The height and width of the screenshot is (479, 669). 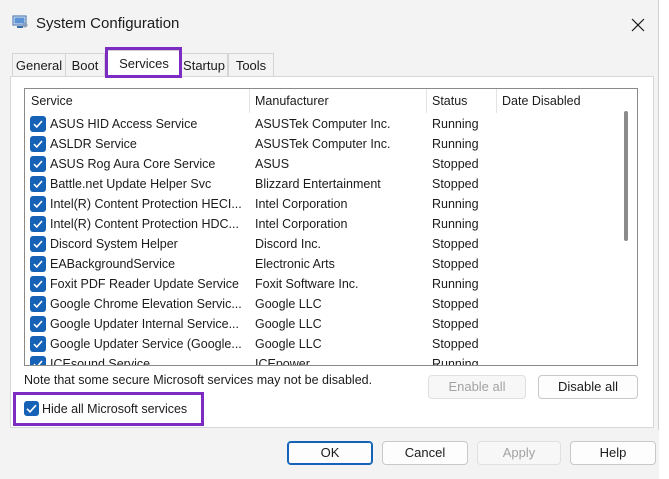 What do you see at coordinates (425, 453) in the screenshot?
I see `cancel-button: Cancel` at bounding box center [425, 453].